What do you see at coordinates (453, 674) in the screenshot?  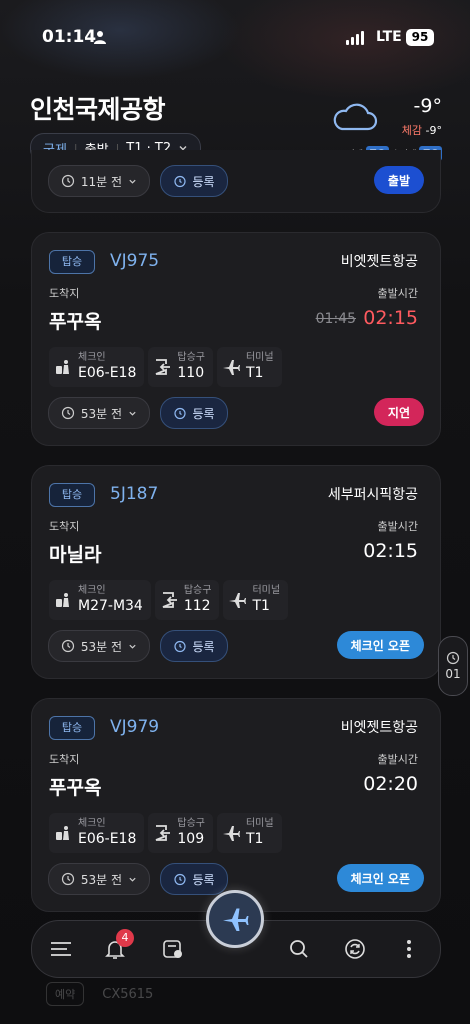 I see `time-jump-label: 01` at bounding box center [453, 674].